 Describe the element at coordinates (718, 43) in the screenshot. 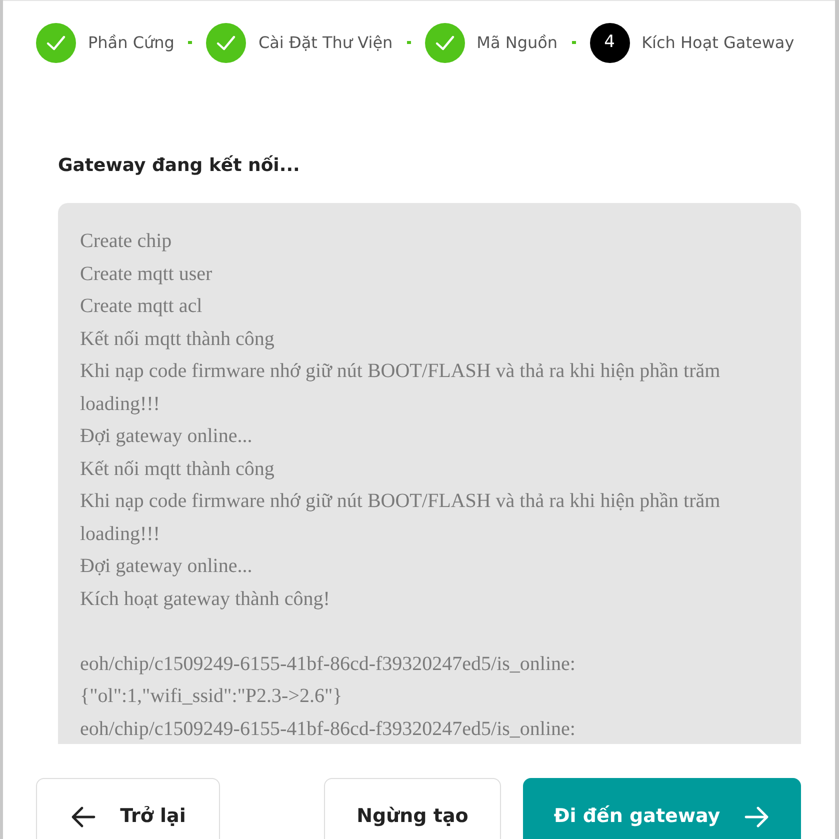

I see `step-label: Kích Hoạt Gateway` at that location.